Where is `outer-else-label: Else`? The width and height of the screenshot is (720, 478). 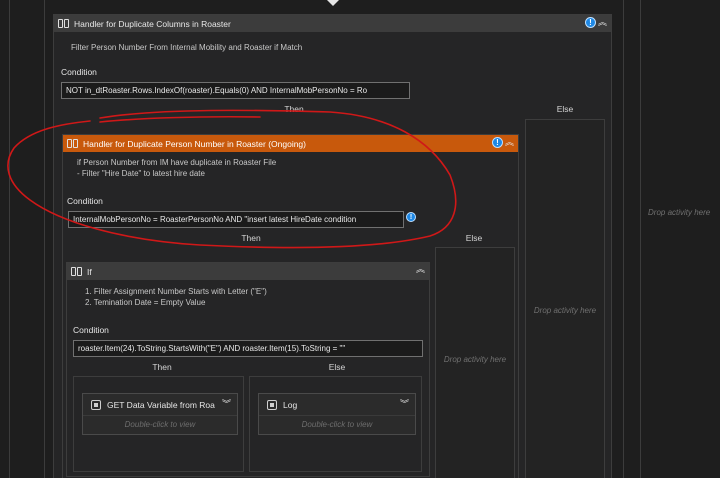 outer-else-label: Else is located at coordinates (565, 109).